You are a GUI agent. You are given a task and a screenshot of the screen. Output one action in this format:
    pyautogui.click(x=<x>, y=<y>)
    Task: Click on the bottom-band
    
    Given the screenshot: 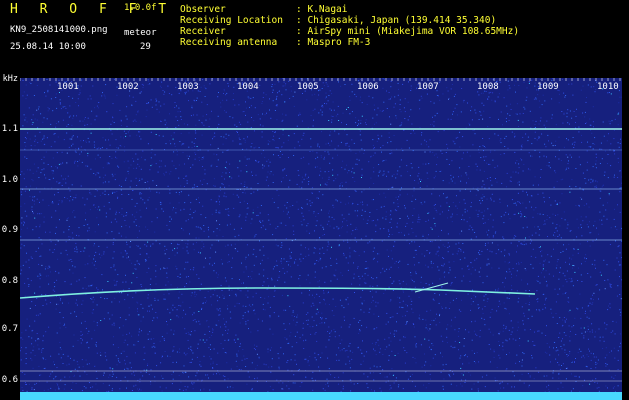 What is the action you would take?
    pyautogui.click(x=321, y=396)
    